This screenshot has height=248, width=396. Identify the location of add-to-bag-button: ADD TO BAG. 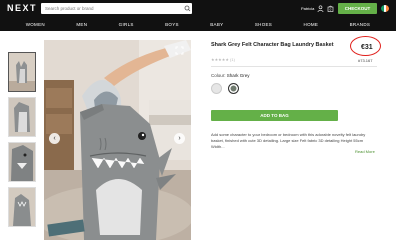
(274, 115).